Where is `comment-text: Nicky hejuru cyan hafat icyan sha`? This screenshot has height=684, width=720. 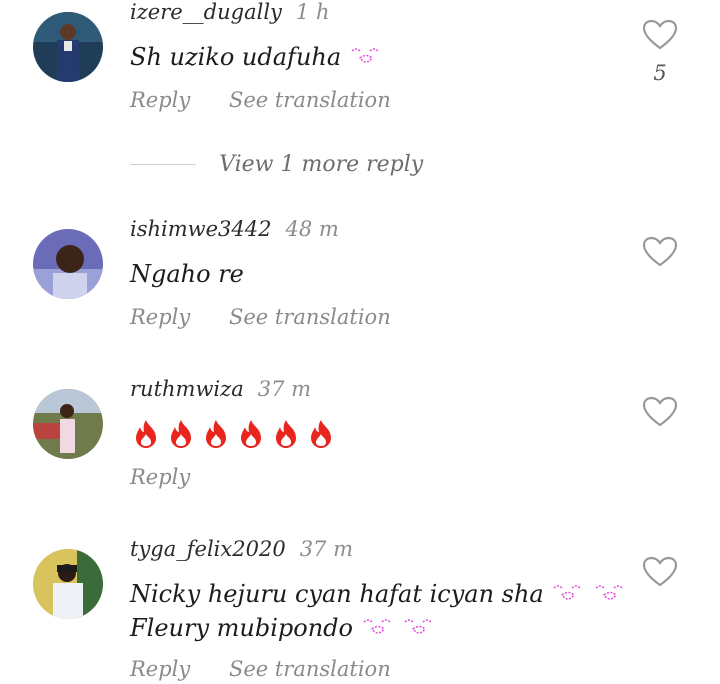
comment-text: Nicky hejuru cyan hafat icyan sha is located at coordinates (378, 595).